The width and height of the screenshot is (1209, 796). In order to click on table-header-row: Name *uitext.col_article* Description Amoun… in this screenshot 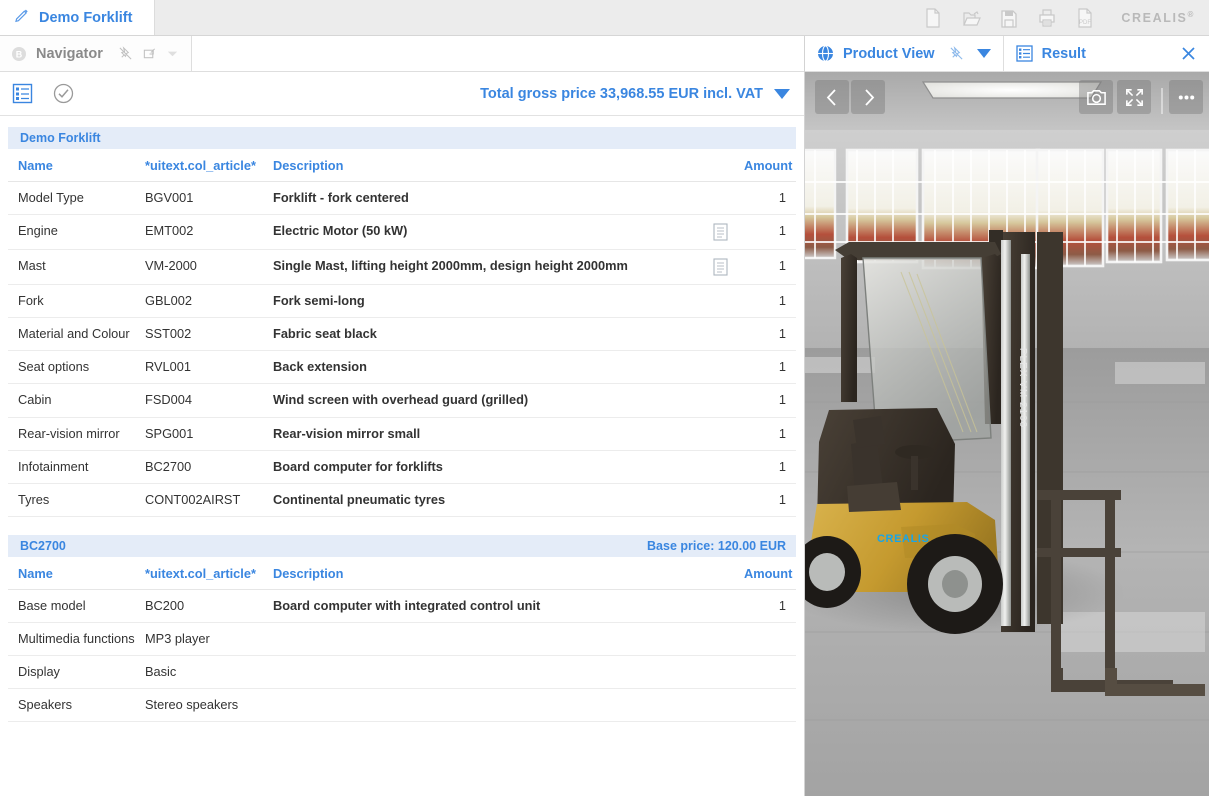, I will do `click(402, 573)`.